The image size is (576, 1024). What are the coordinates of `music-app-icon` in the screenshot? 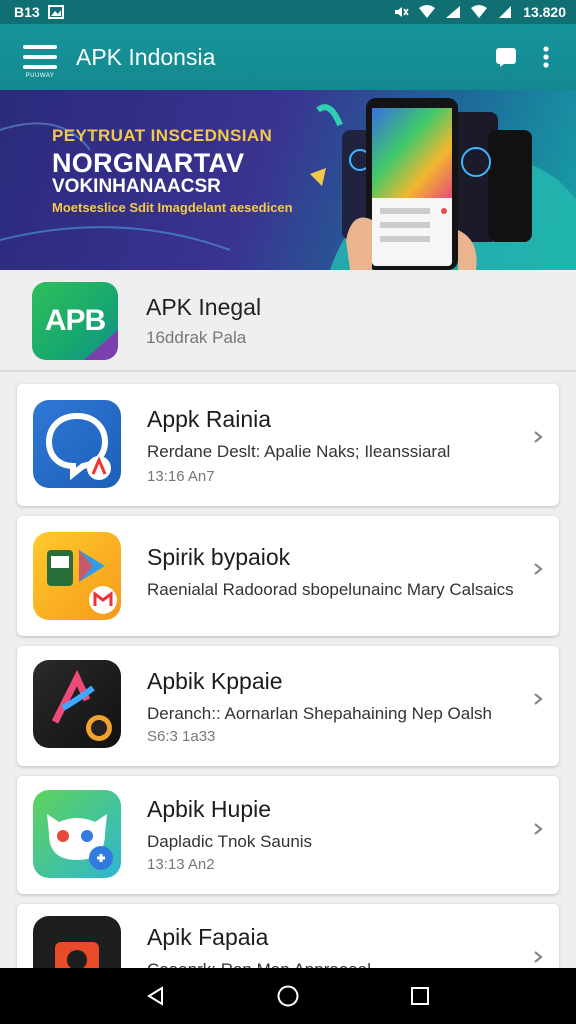 It's located at (77, 704).